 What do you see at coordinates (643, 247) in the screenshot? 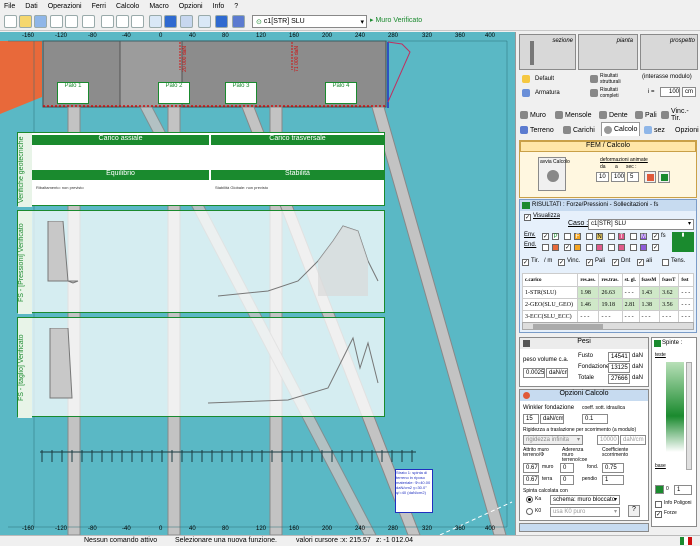
I see `end-m` at bounding box center [643, 247].